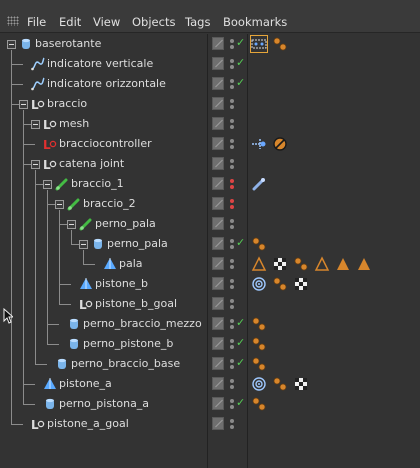 This screenshot has width=420, height=468. What do you see at coordinates (100, 63) in the screenshot?
I see `object-name: indicatore verticale` at bounding box center [100, 63].